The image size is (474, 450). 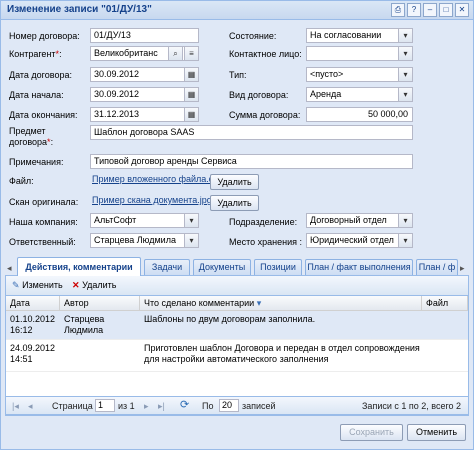 What do you see at coordinates (265, 242) in the screenshot?
I see `storage-label: Место хранения :` at bounding box center [265, 242].